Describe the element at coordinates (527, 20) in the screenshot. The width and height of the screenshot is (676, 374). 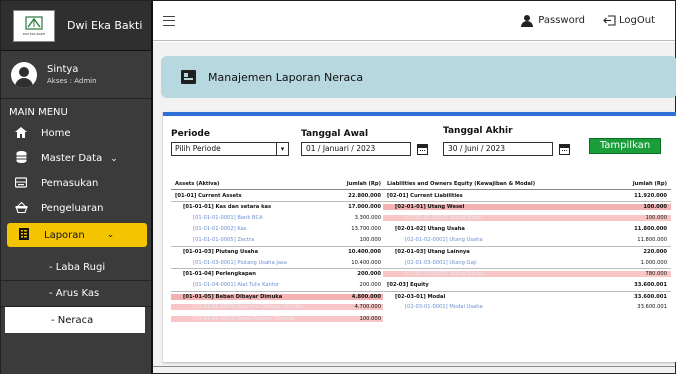
I see `user-icon` at that location.